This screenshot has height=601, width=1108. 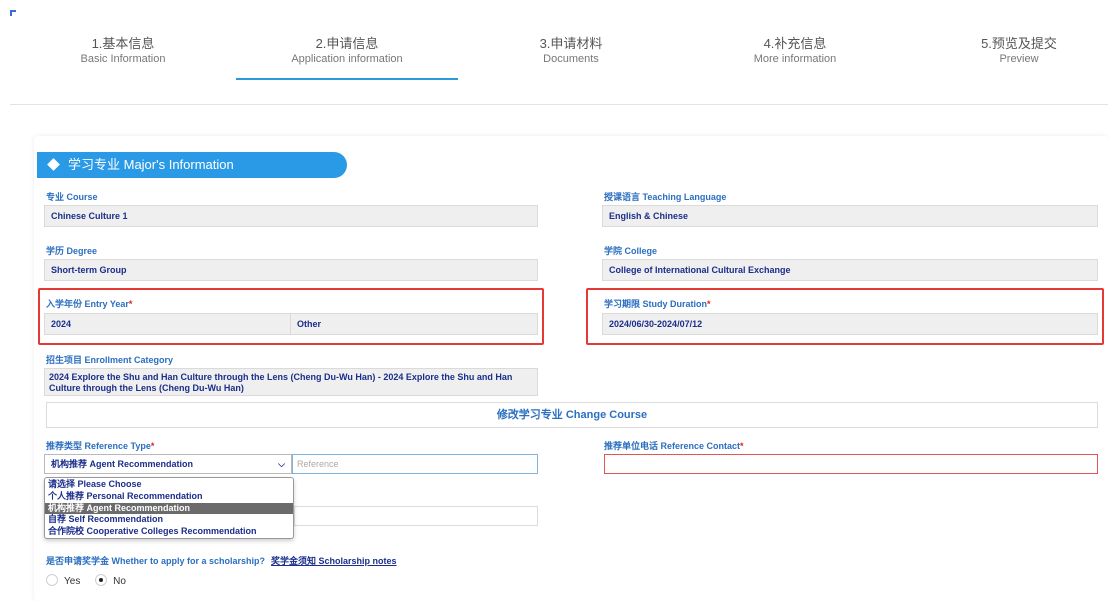 What do you see at coordinates (657, 304) in the screenshot?
I see `study-duration-label: 学习期限 Study Duration*` at bounding box center [657, 304].